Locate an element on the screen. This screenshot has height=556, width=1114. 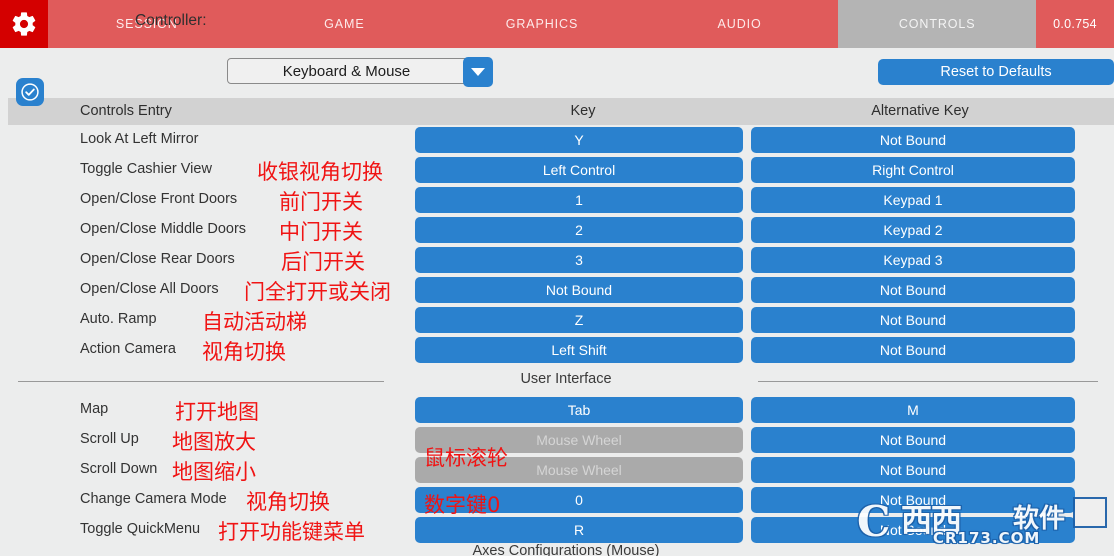
control-alt-key-button: Right Control is located at coordinates (913, 170).